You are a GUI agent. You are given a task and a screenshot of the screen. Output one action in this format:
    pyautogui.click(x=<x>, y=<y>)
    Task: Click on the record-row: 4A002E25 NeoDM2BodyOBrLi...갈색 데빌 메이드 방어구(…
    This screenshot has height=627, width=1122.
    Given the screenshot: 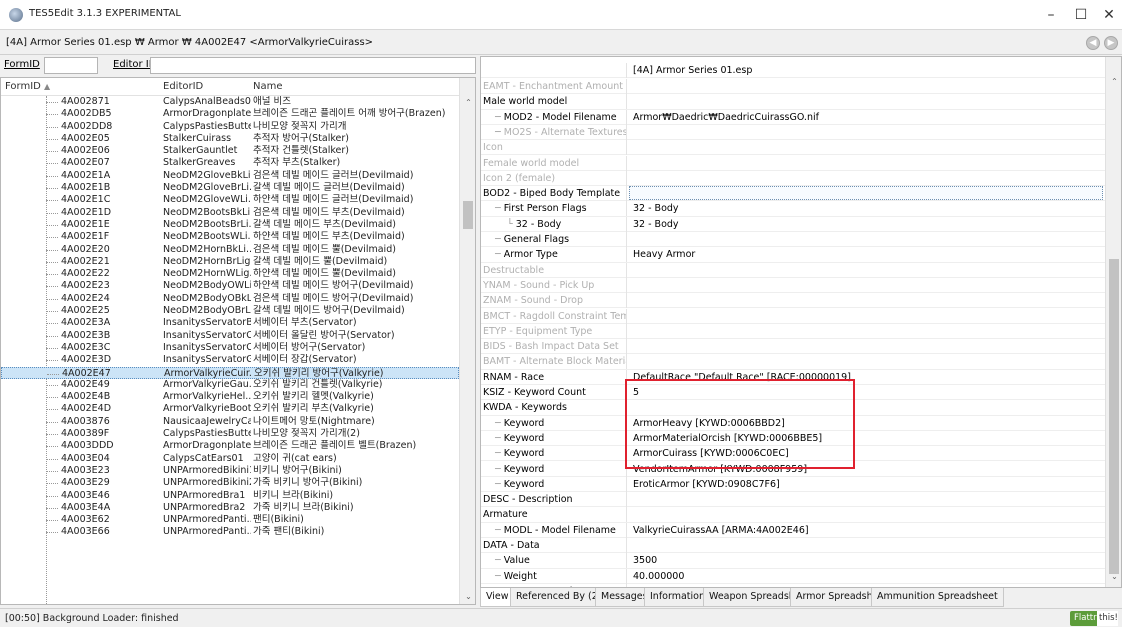 What is the action you would take?
    pyautogui.click(x=230, y=311)
    